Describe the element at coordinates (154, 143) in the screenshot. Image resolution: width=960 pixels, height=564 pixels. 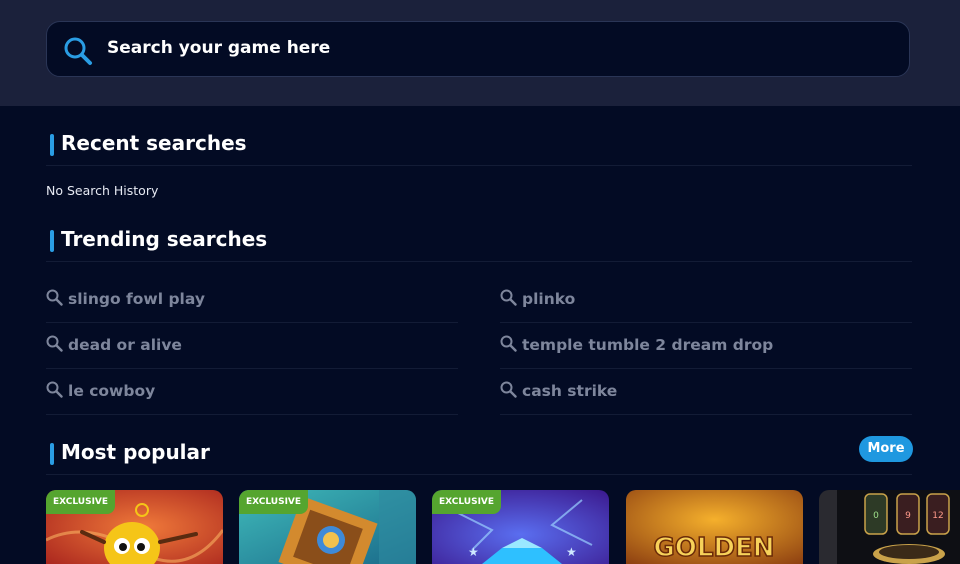
I see `recent-searches-title: Recent searches` at that location.